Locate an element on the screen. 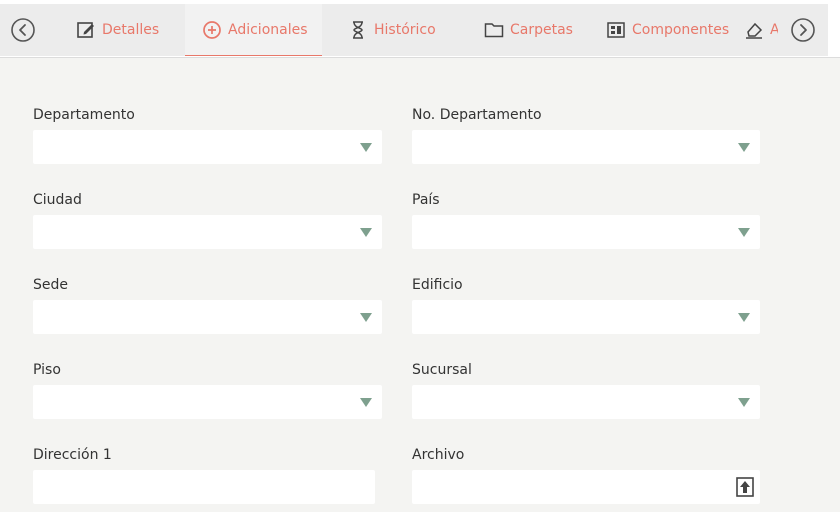 The width and height of the screenshot is (840, 512). sede-label: Sede is located at coordinates (50, 285).